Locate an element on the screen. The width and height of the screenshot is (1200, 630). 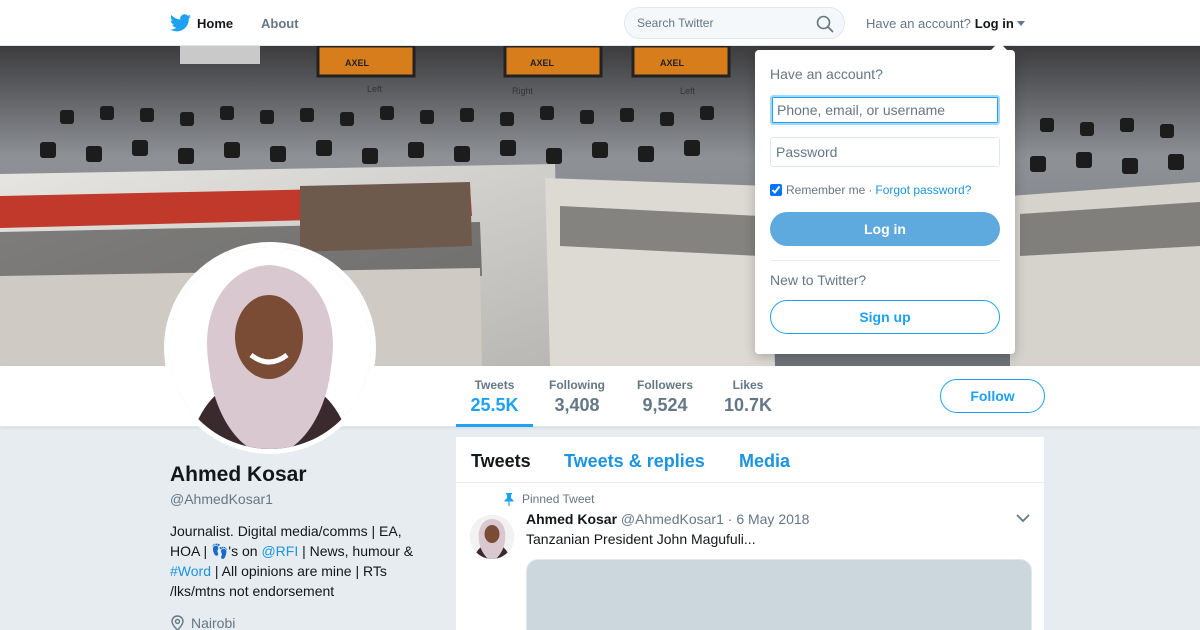
search-icon is located at coordinates (825, 24).